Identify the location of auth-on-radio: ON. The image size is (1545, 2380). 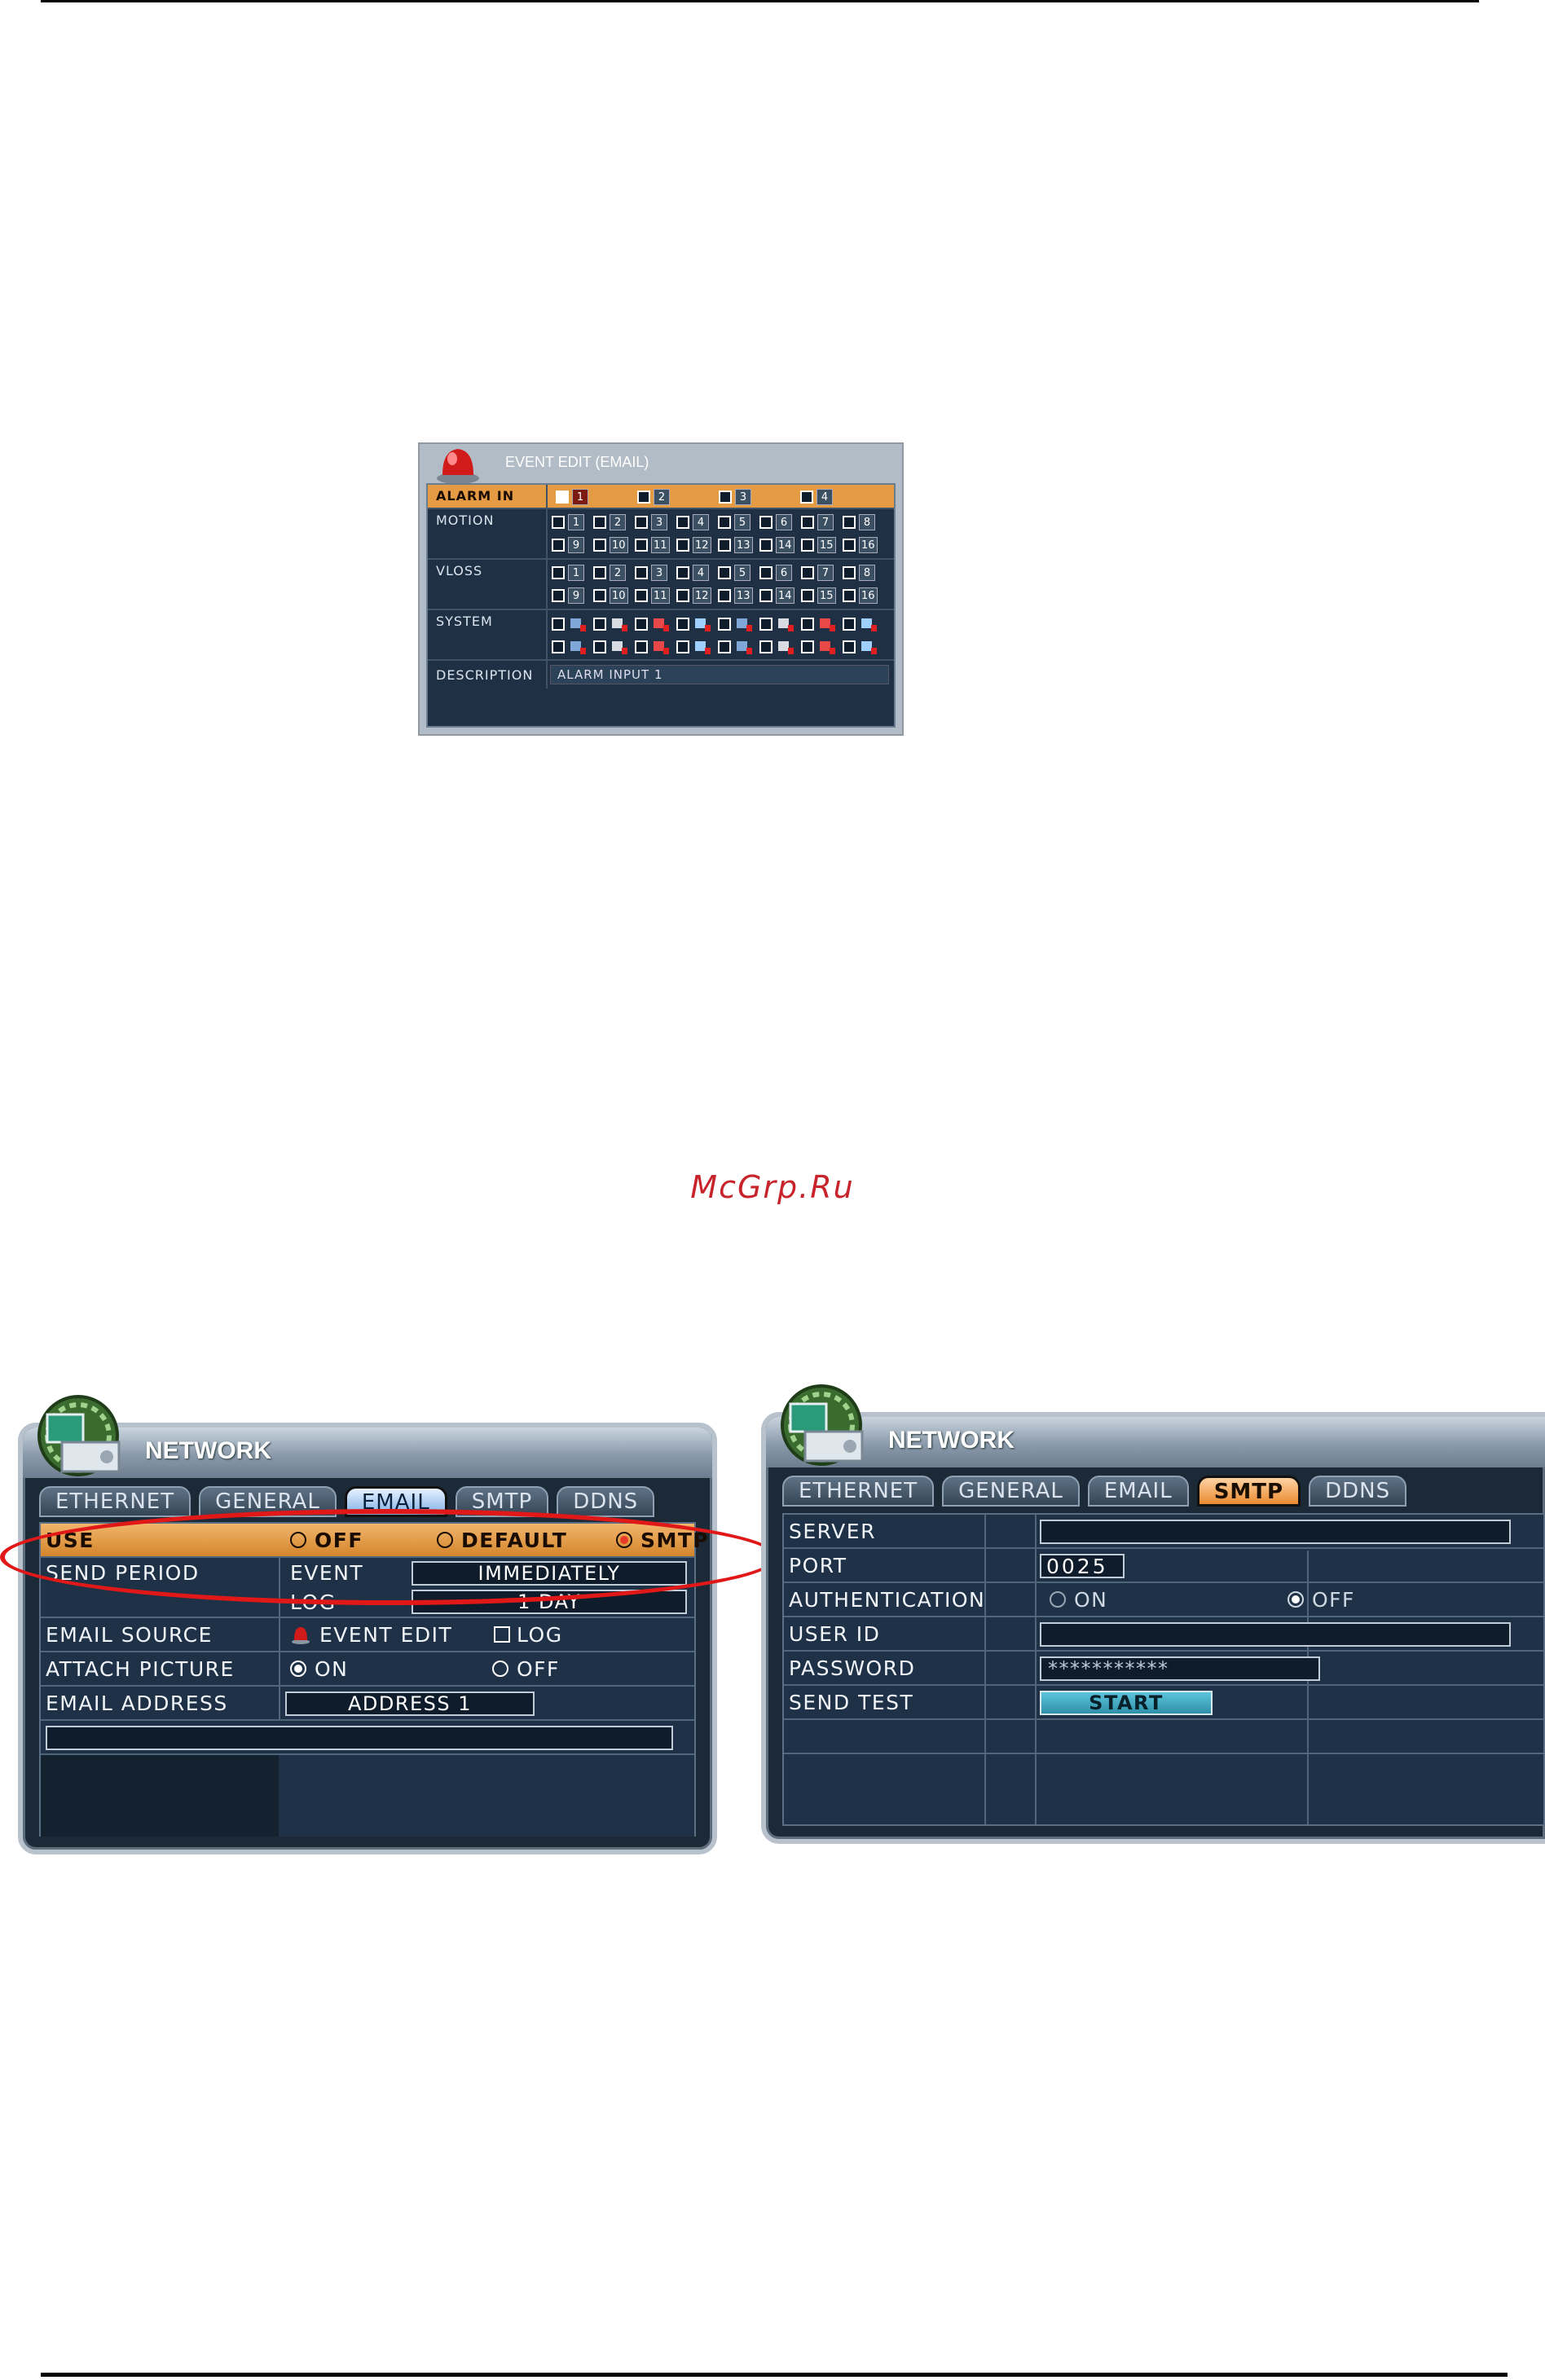
(1076, 1599).